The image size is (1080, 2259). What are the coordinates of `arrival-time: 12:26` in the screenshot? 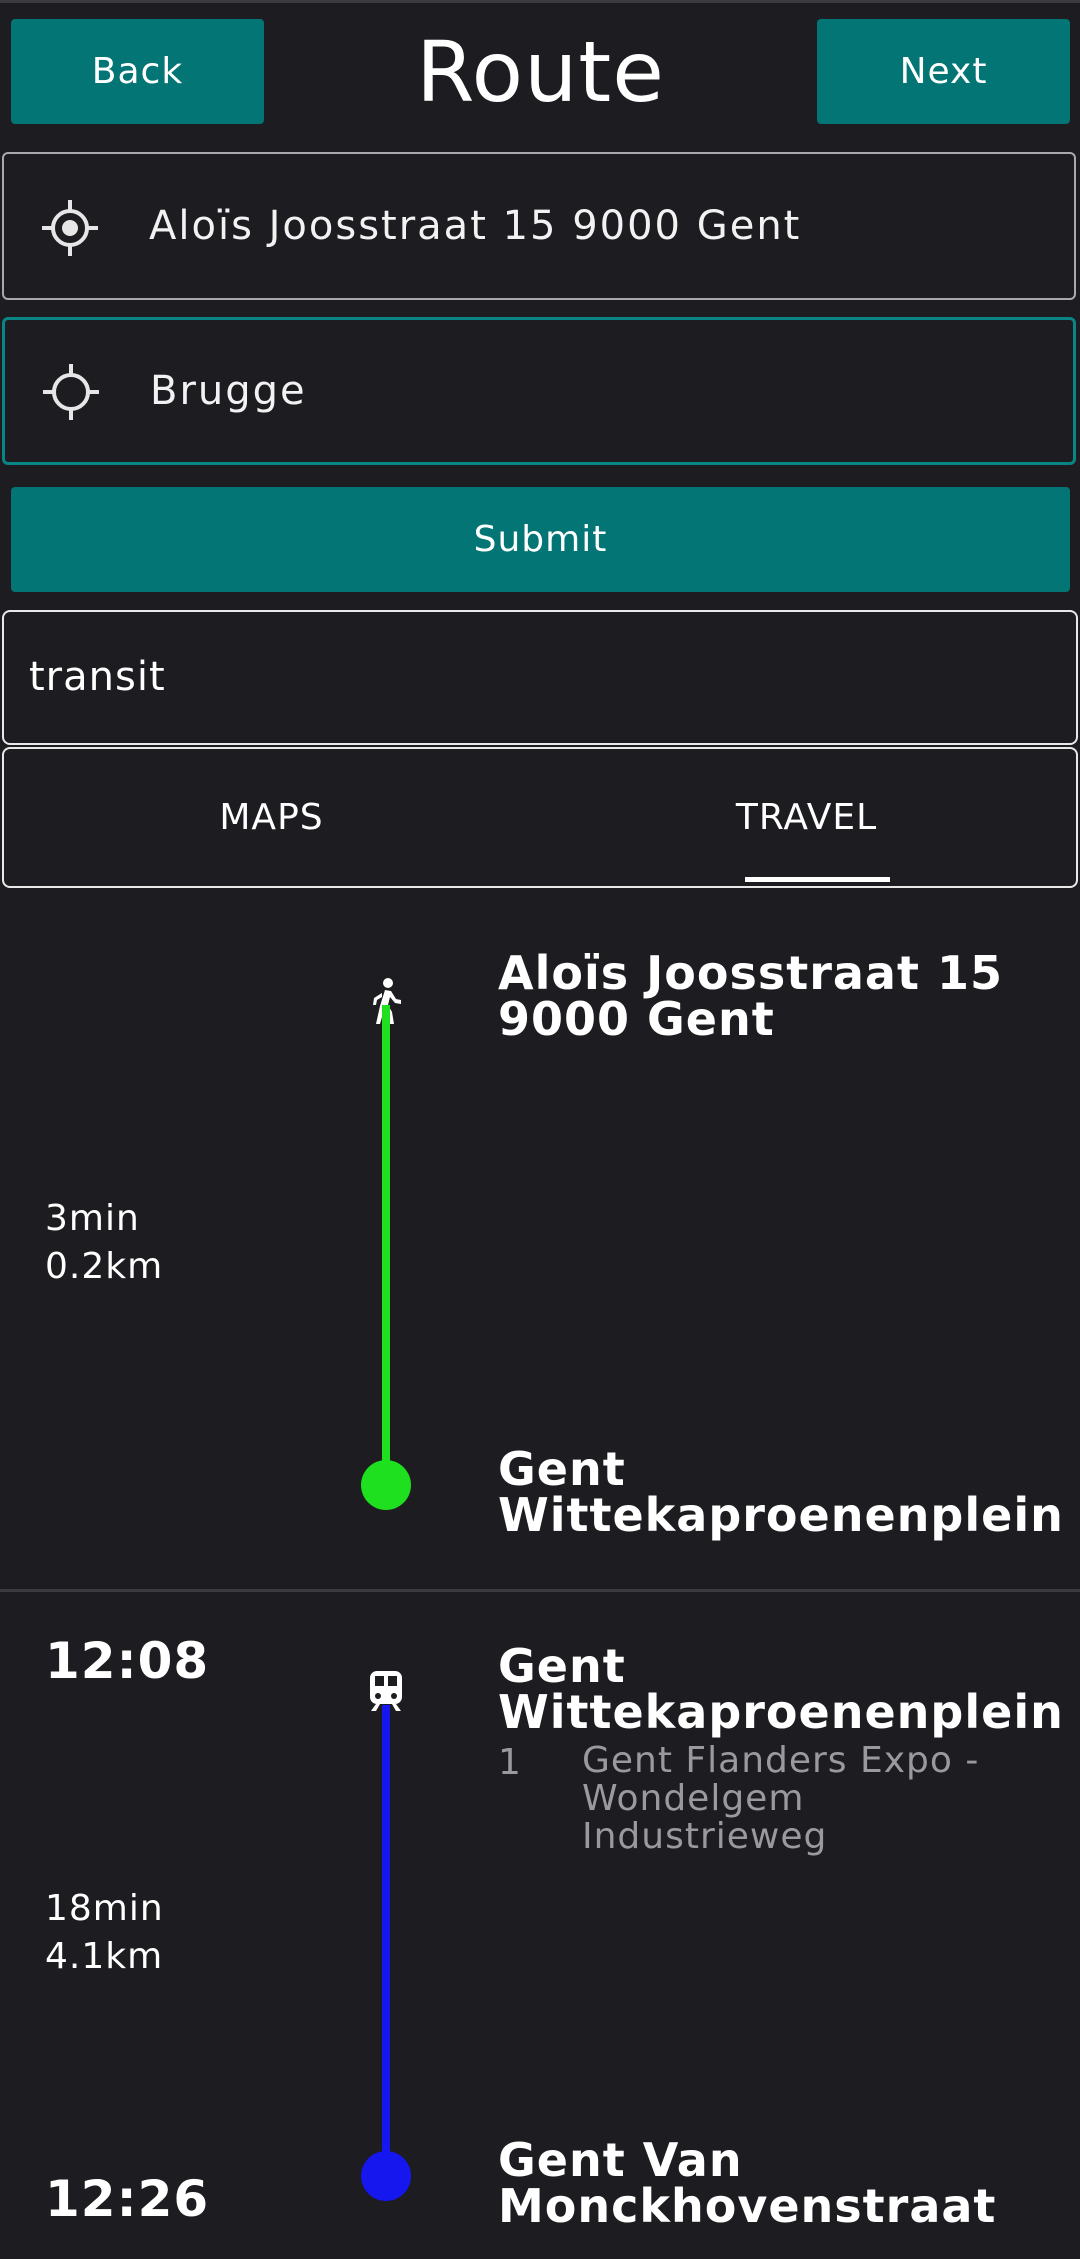 It's located at (127, 2199).